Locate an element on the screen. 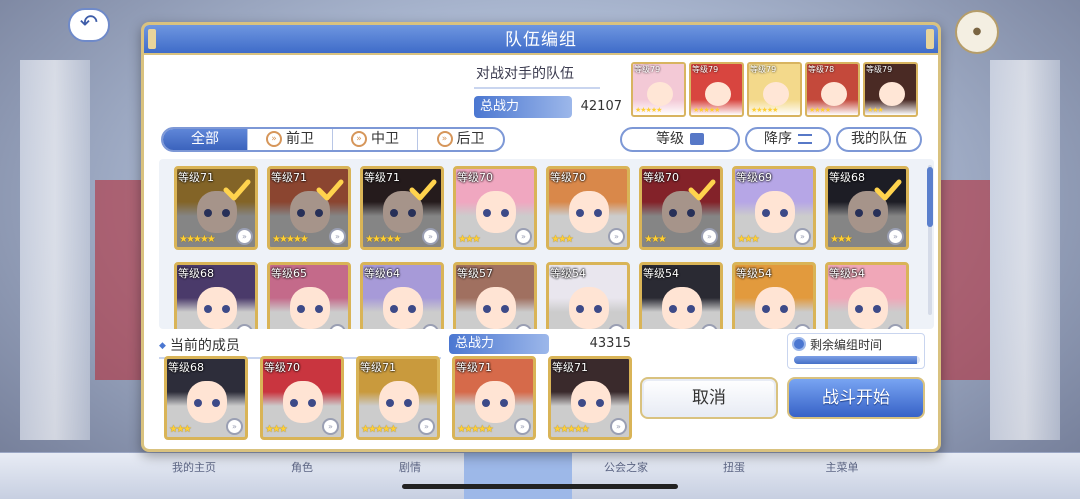 The width and height of the screenshot is (1080, 499). home-indicator is located at coordinates (540, 486).